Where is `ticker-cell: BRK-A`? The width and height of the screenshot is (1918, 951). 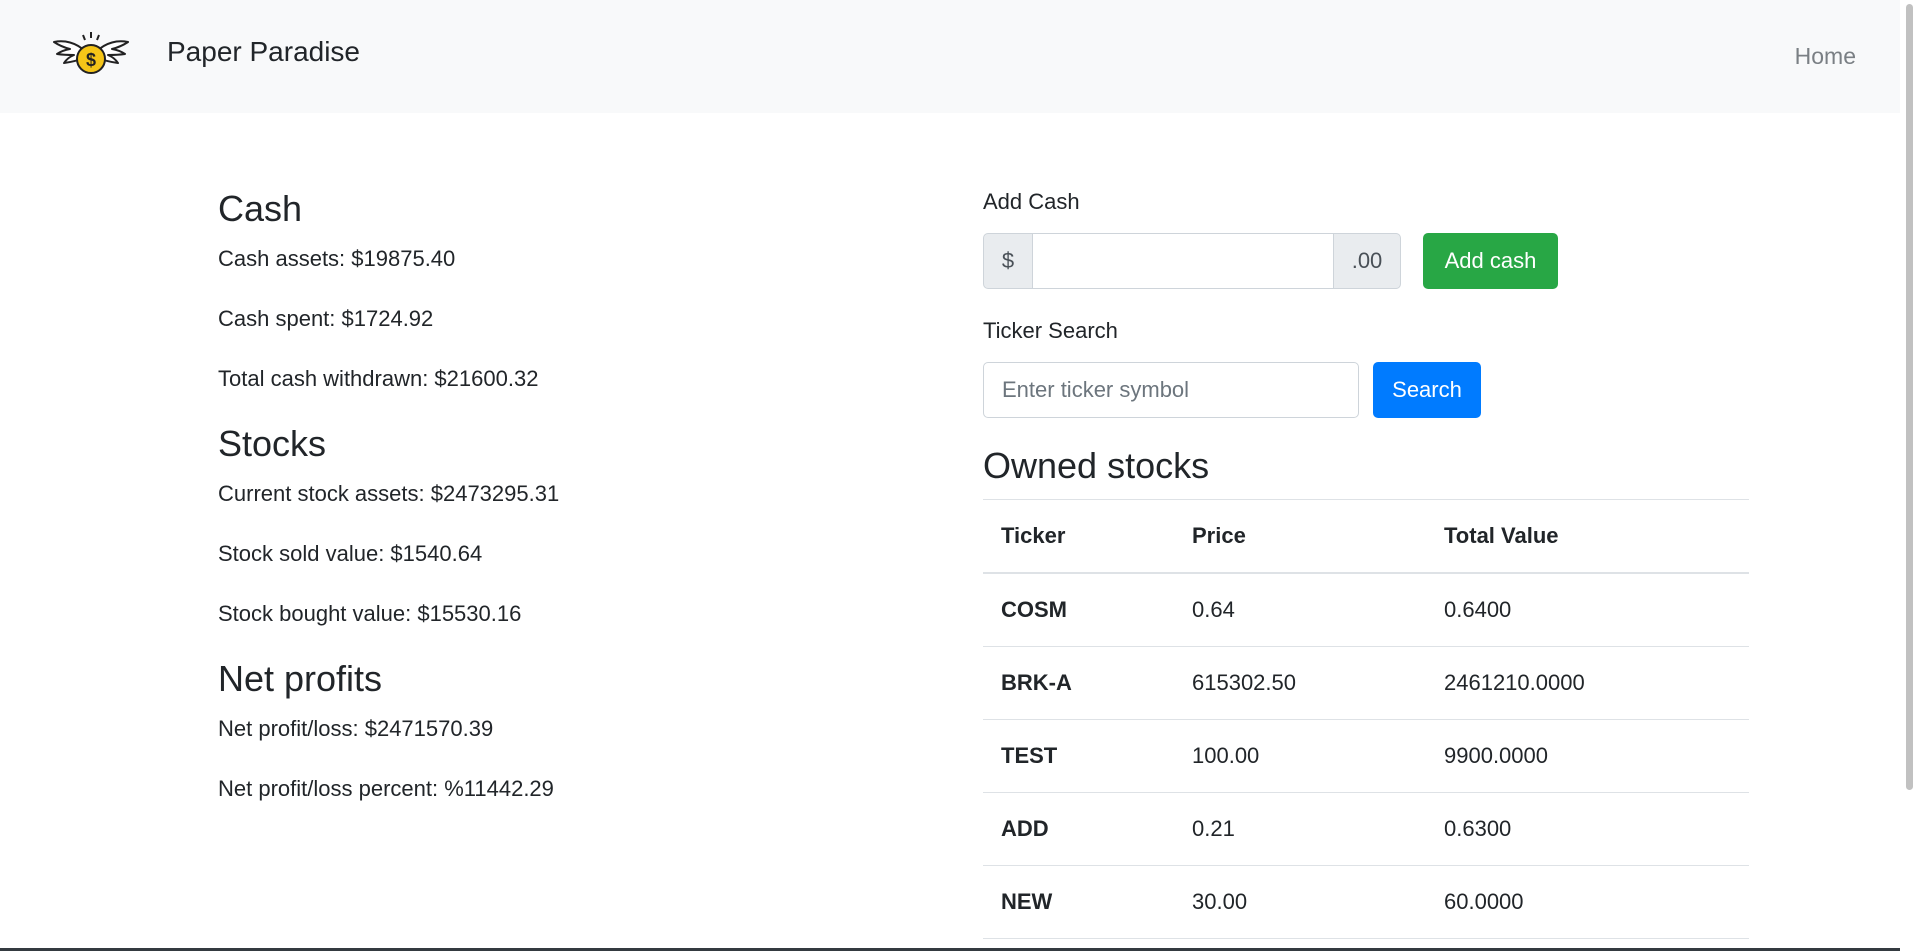 ticker-cell: BRK-A is located at coordinates (1078, 683).